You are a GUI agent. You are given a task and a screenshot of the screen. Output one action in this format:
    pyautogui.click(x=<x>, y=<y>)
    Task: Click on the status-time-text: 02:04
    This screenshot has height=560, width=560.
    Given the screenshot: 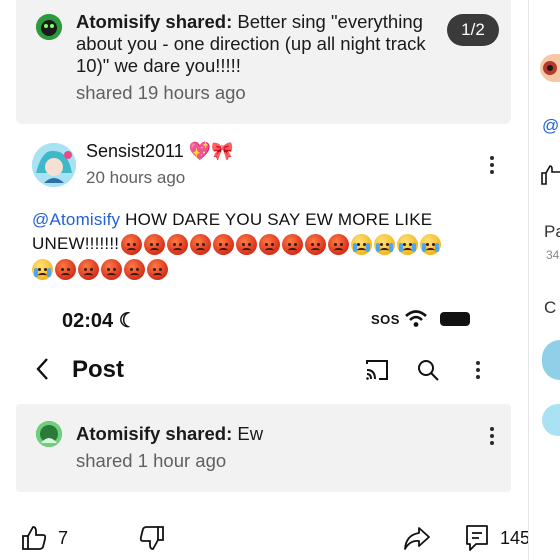 What is the action you would take?
    pyautogui.click(x=88, y=321)
    